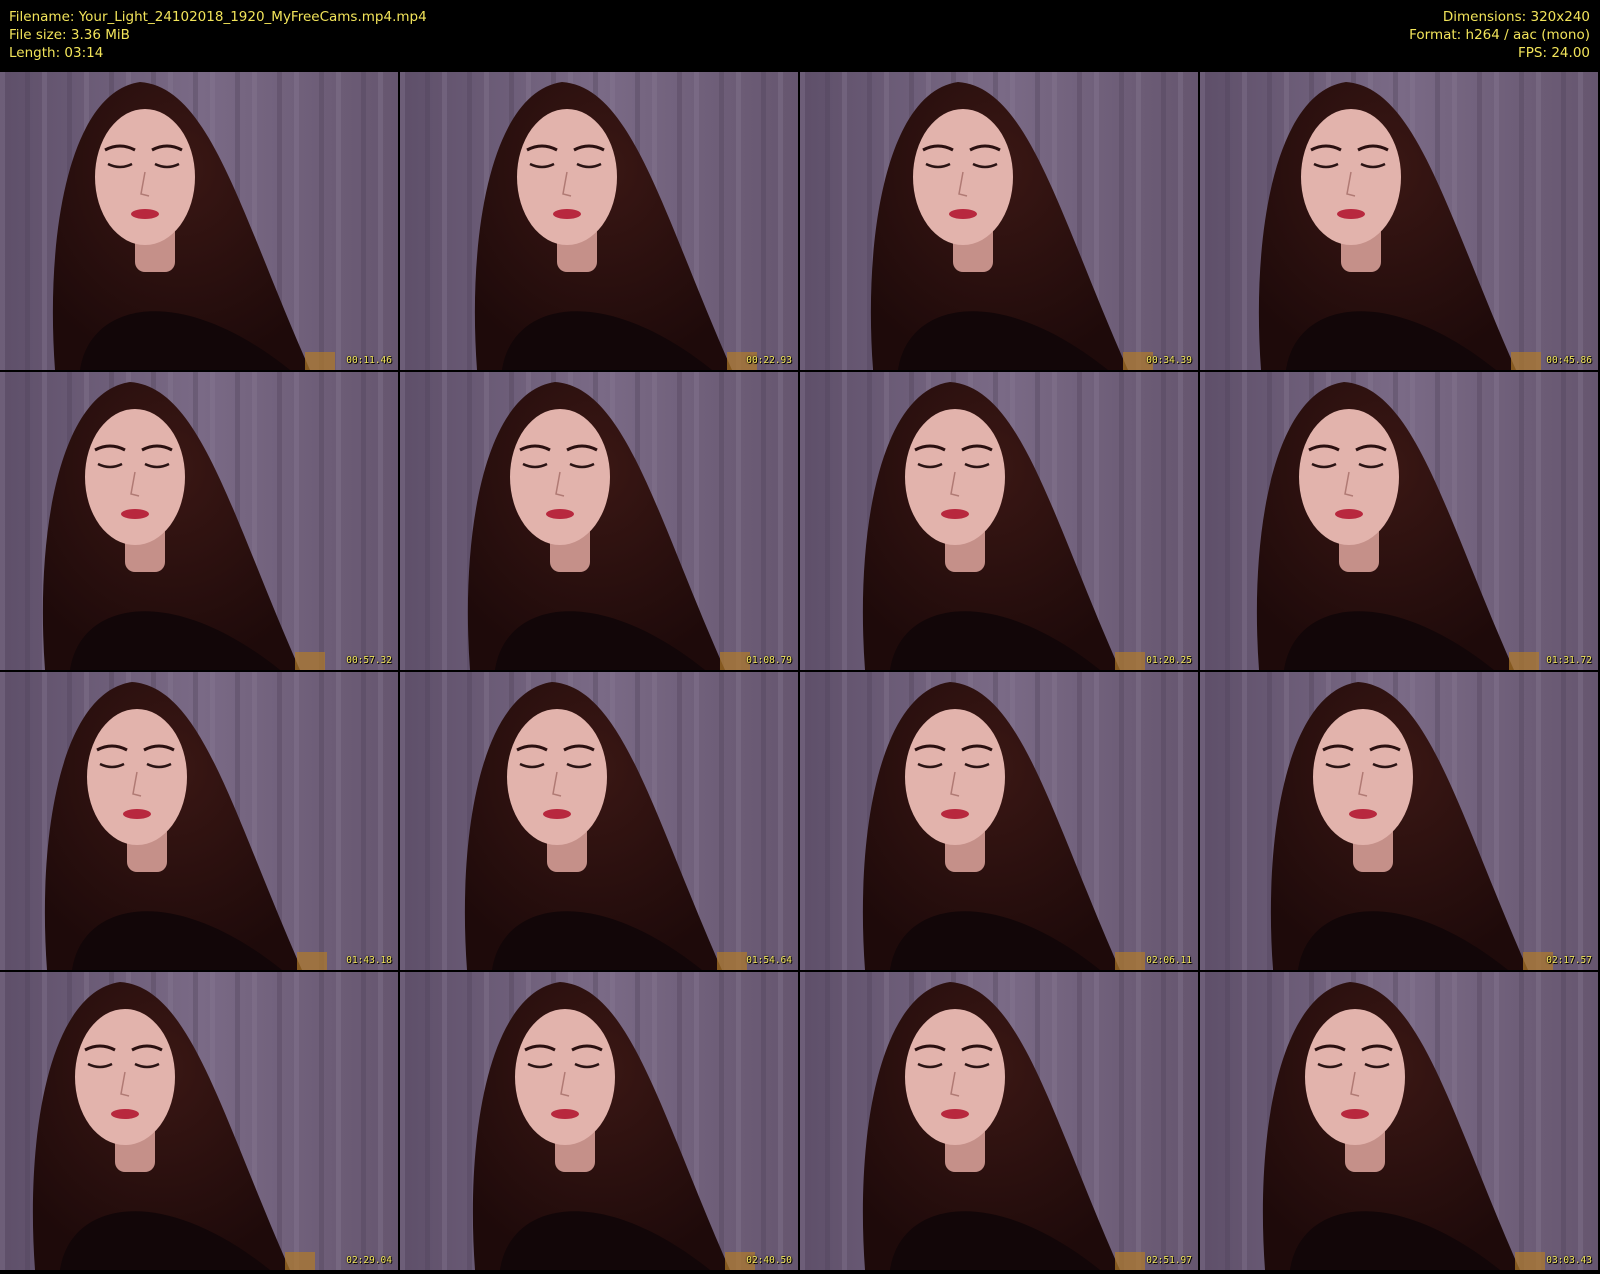 The image size is (1600, 1274). Describe the element at coordinates (369, 960) in the screenshot. I see `frame-timestamp: 01:43.18` at that location.